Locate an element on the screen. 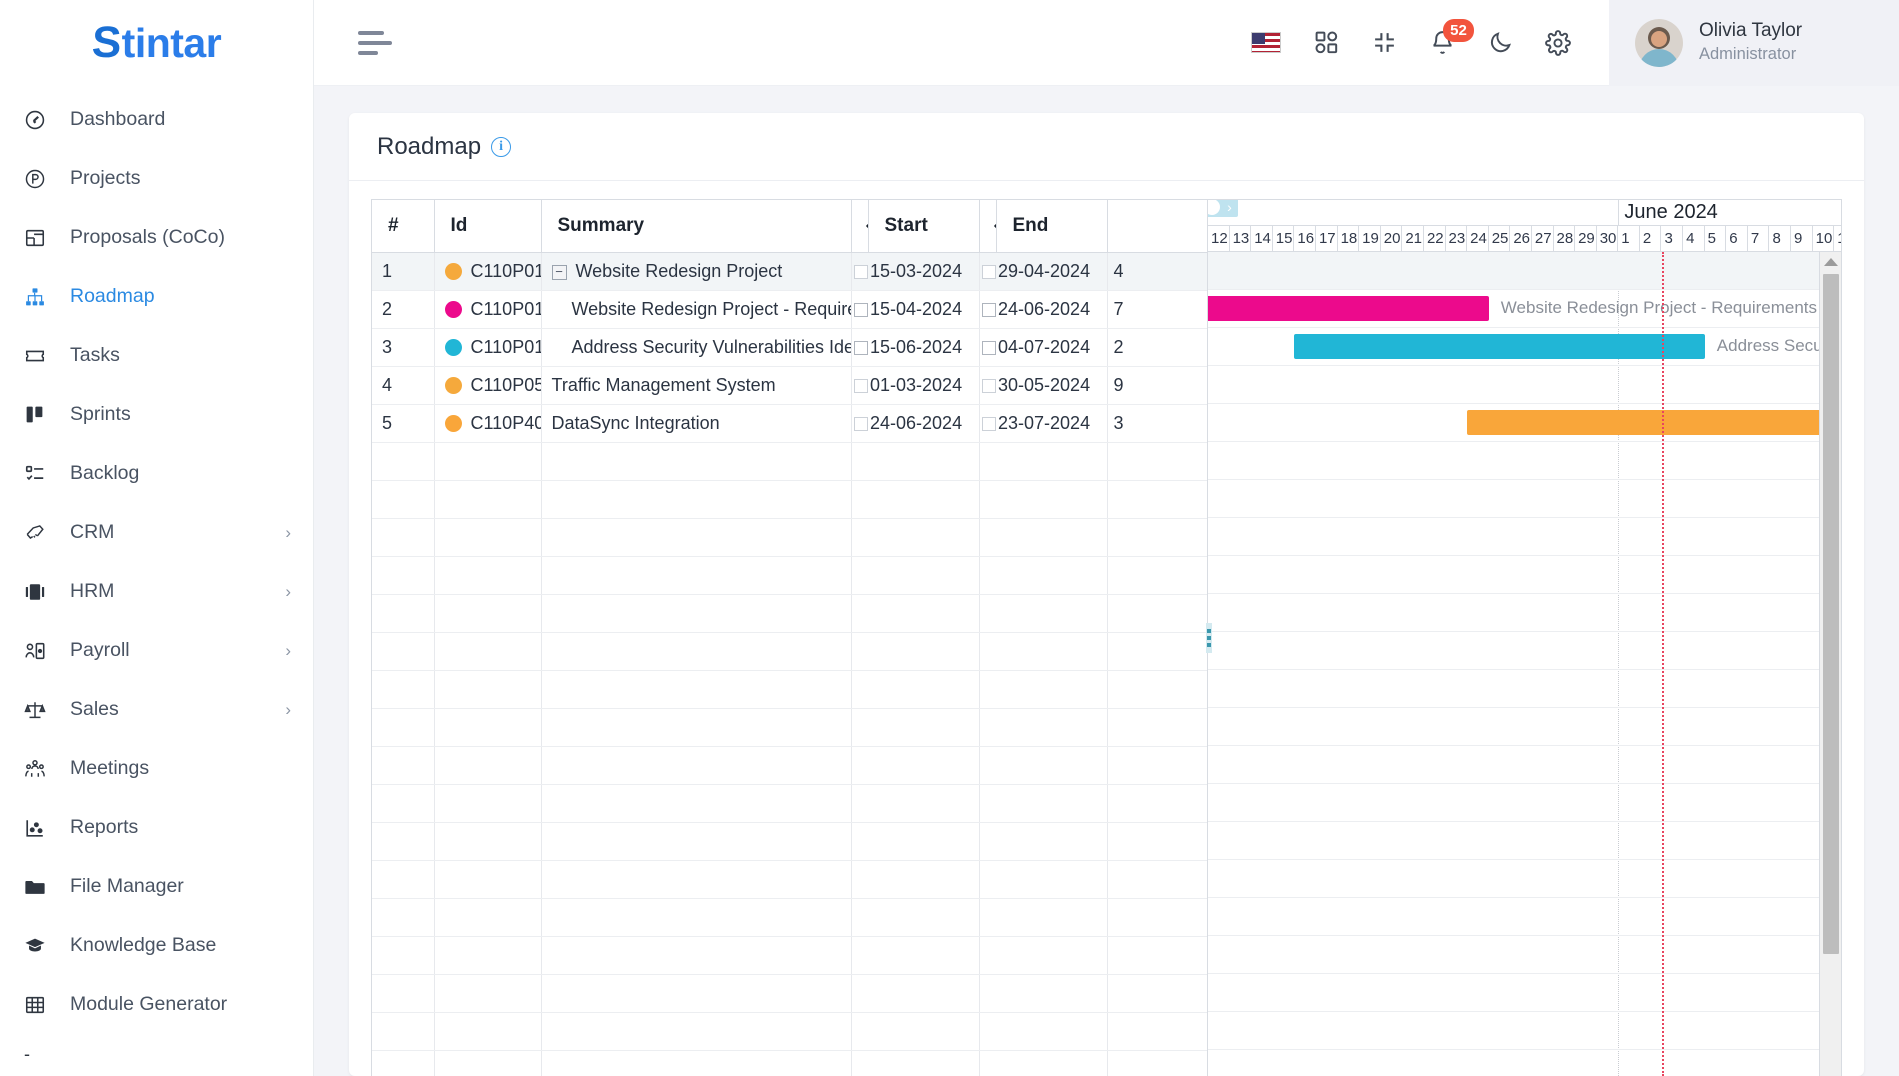 This screenshot has height=1076, width=1899. sidebar-item-backlog: Backlog is located at coordinates (156, 473).